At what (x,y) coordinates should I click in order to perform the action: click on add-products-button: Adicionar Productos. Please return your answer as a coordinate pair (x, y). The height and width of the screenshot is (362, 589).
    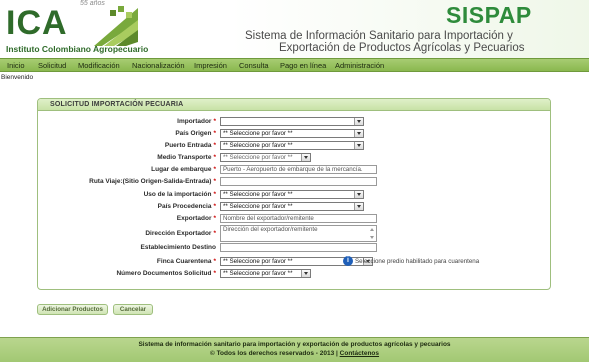
    Looking at the image, I should click on (72, 309).